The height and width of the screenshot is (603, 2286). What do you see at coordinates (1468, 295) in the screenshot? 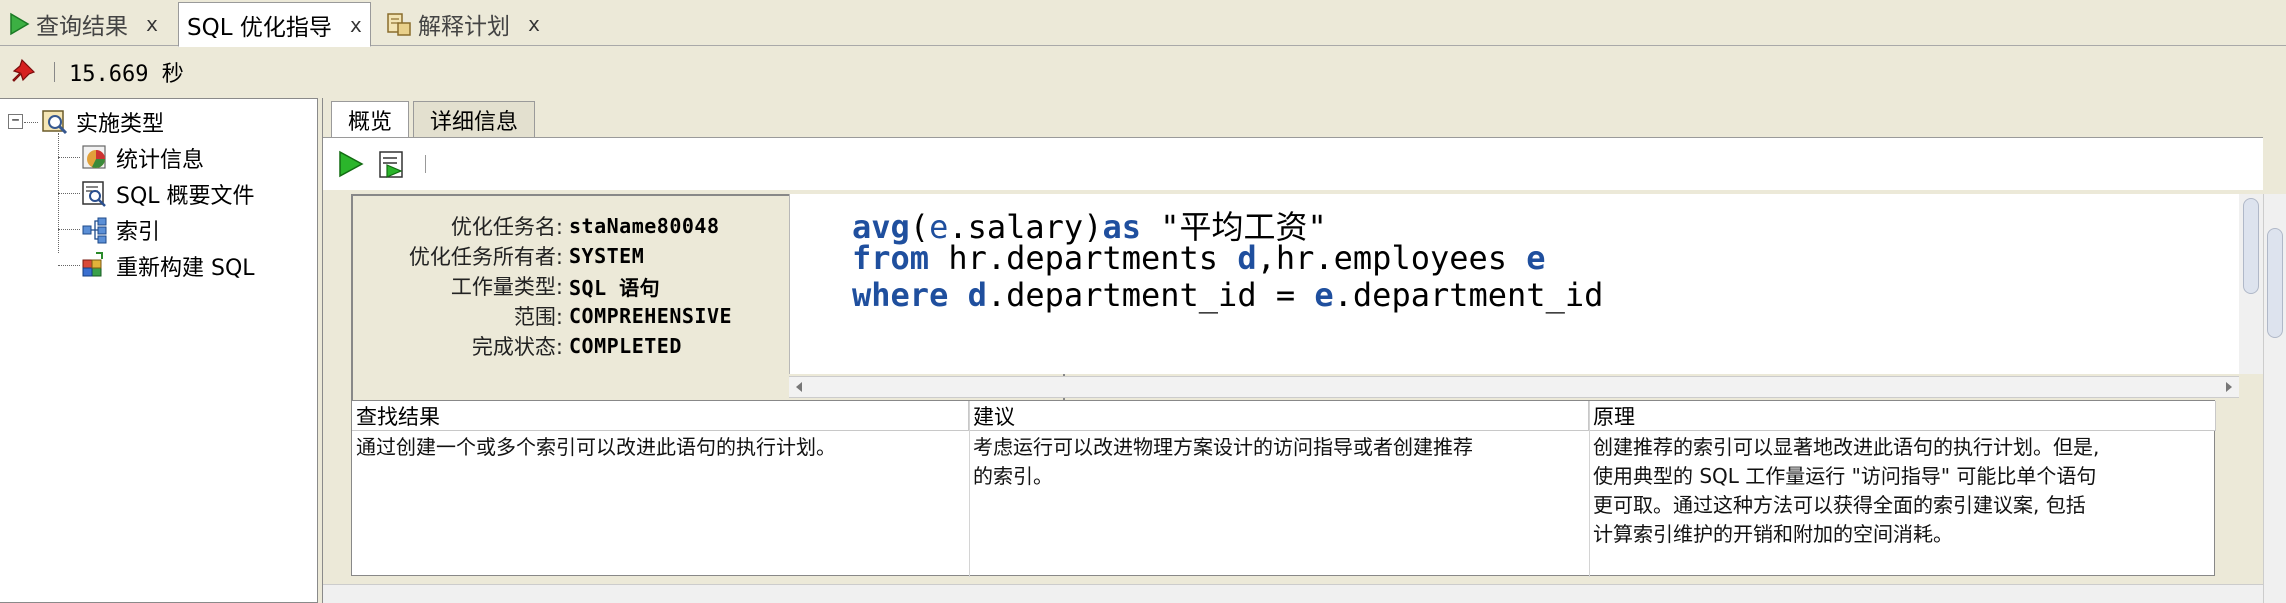
I see `sql-text: .department_id` at bounding box center [1468, 295].